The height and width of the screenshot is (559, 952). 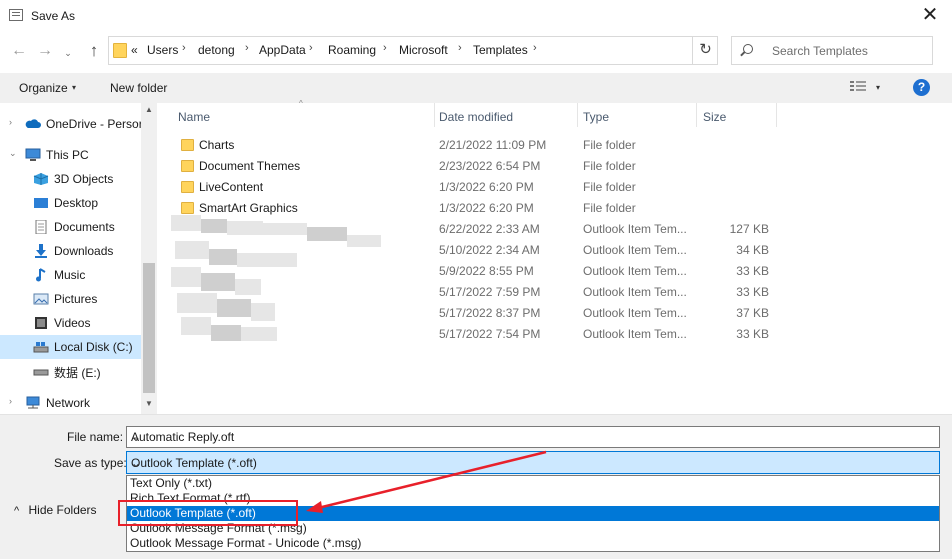 I want to click on sidebar-item-label: Local Disk (C:), so click(x=93, y=347).